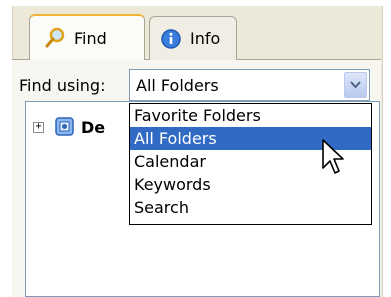 This screenshot has height=297, width=391. I want to click on tab-find: Find, so click(87, 37).